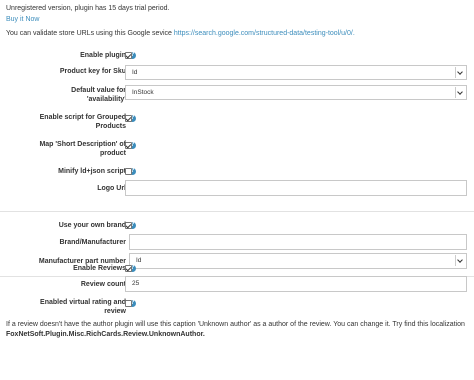  What do you see at coordinates (98, 90) in the screenshot?
I see `availability-label-line1: Default value for` at bounding box center [98, 90].